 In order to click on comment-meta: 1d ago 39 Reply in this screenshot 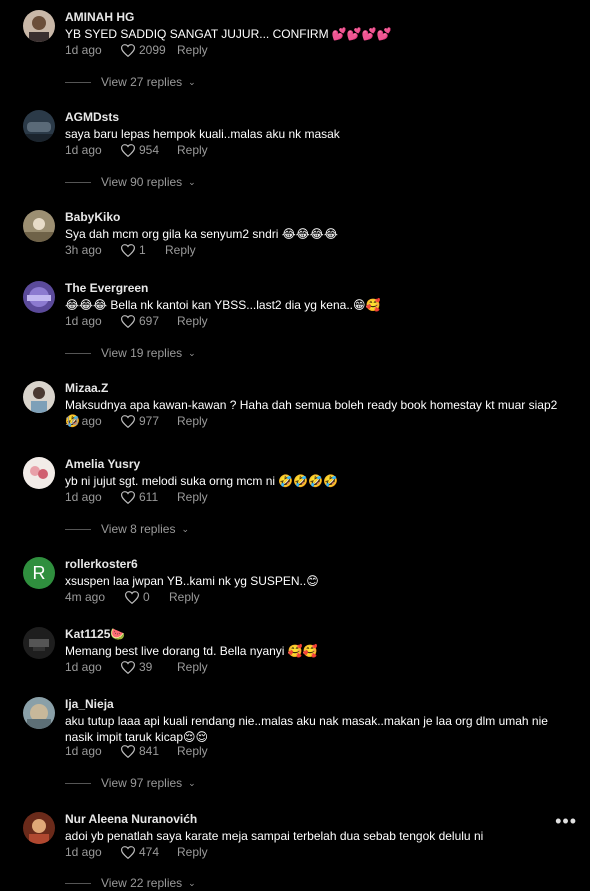, I will do `click(136, 667)`.